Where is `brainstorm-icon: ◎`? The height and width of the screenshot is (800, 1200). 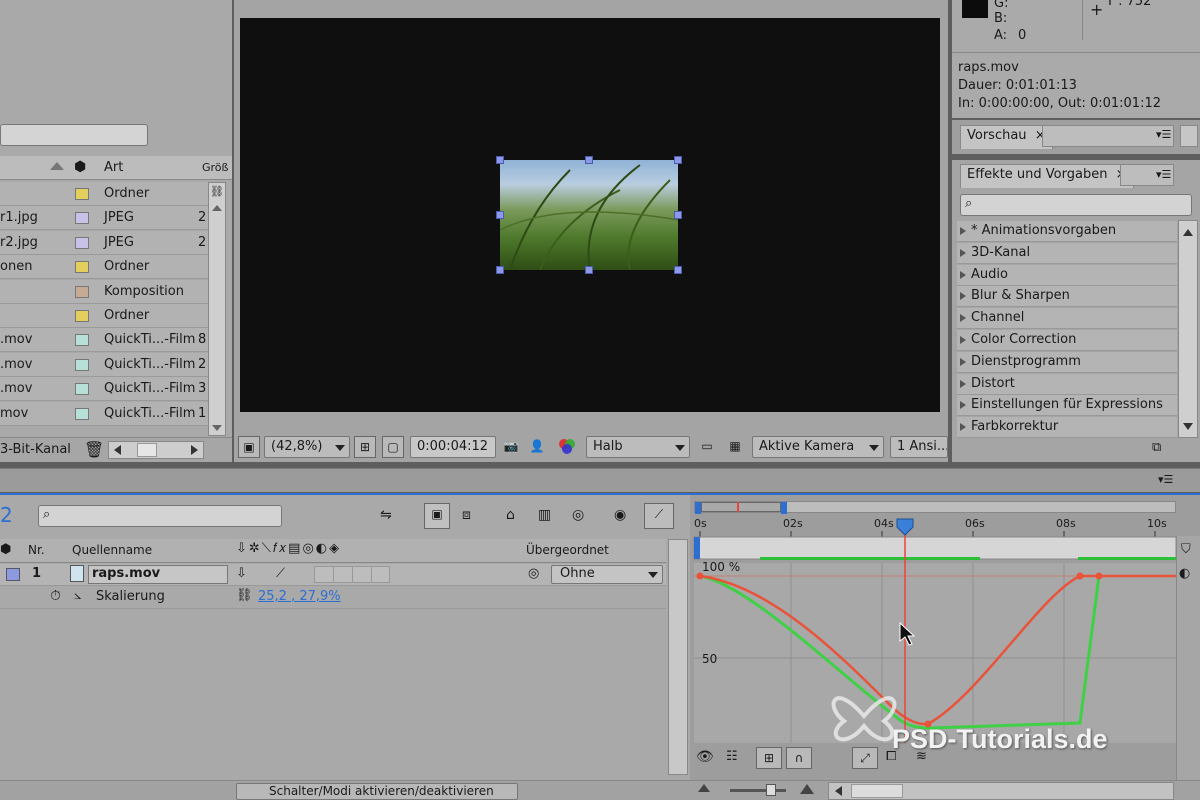 brainstorm-icon: ◎ is located at coordinates (578, 515).